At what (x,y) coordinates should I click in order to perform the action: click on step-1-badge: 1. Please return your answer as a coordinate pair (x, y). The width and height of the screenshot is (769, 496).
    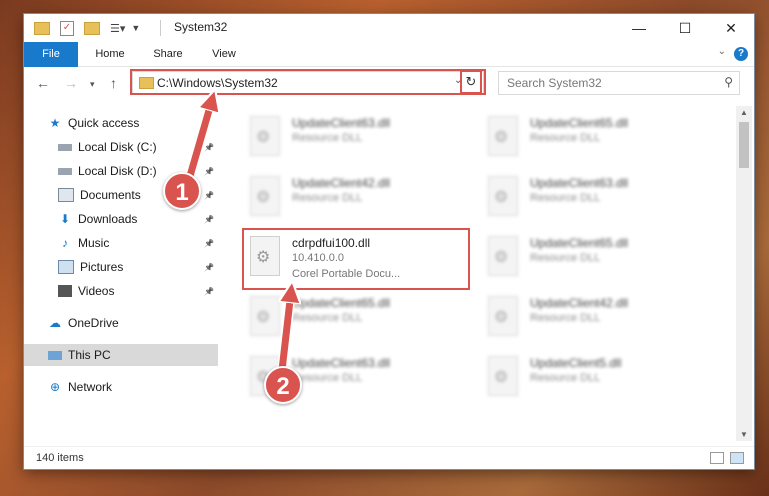
    Looking at the image, I should click on (182, 191).